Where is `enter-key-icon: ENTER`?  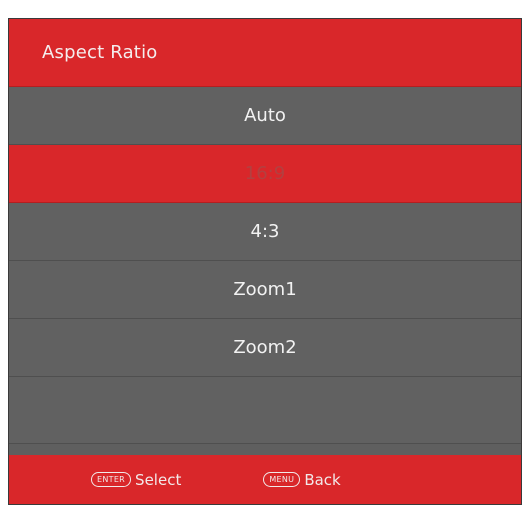
enter-key-icon: ENTER is located at coordinates (111, 479).